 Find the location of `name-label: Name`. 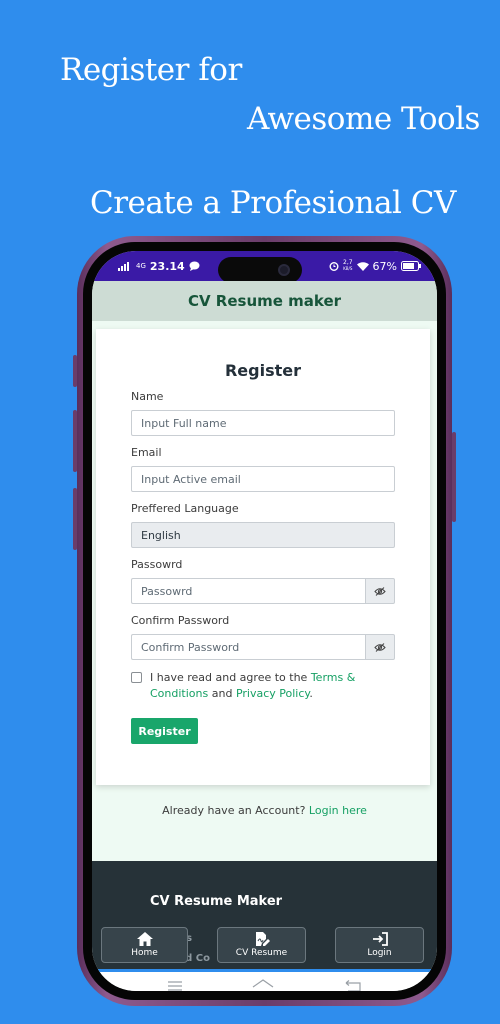

name-label: Name is located at coordinates (147, 396).